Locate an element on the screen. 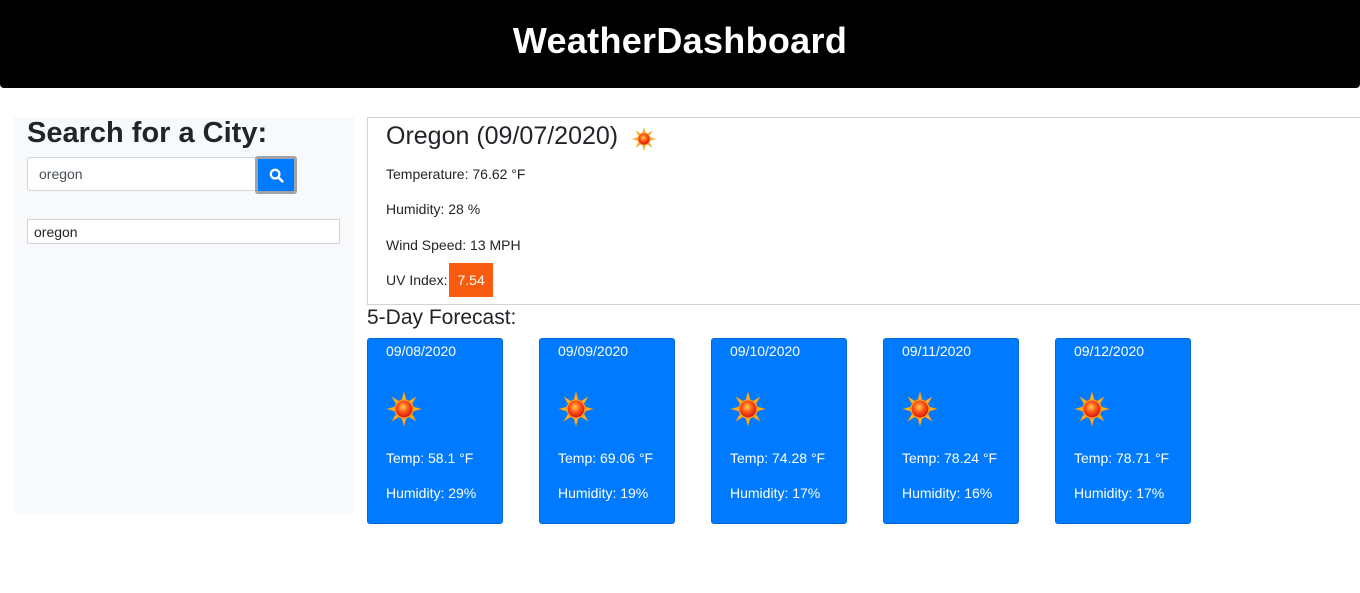 The height and width of the screenshot is (593, 1360). forecast-date: 09/12/2020 is located at coordinates (1109, 351).